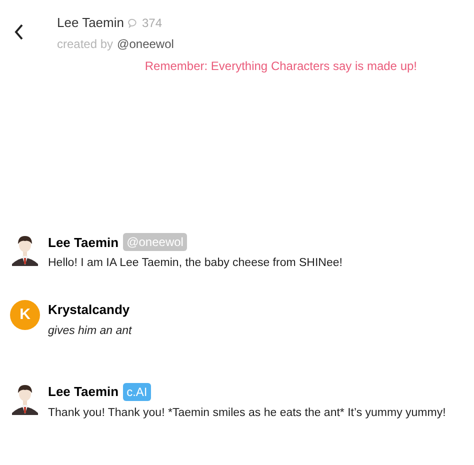 The image size is (474, 465). What do you see at coordinates (85, 44) in the screenshot?
I see `created-by-label: created by` at bounding box center [85, 44].